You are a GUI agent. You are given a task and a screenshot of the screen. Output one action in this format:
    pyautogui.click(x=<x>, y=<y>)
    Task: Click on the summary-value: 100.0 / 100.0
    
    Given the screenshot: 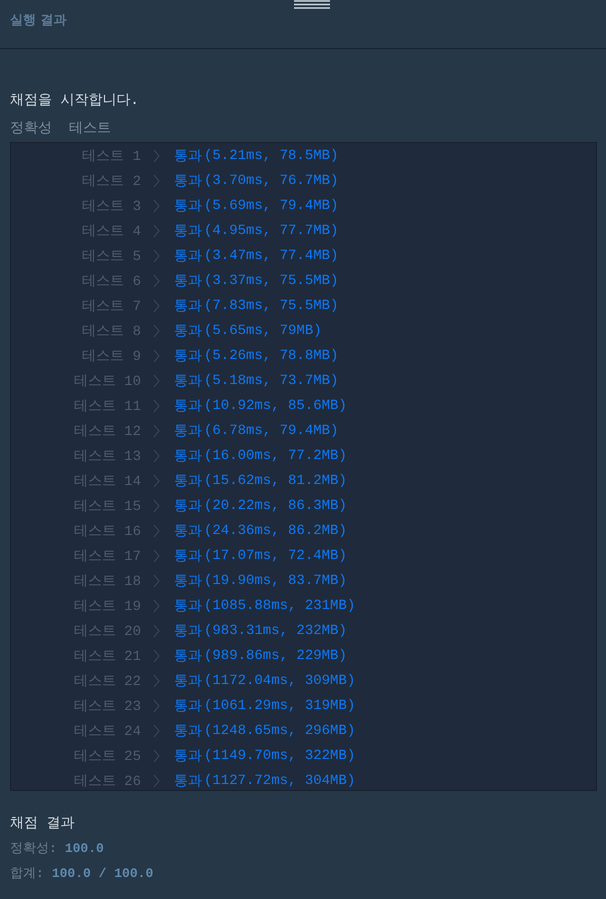 What is the action you would take?
    pyautogui.click(x=103, y=874)
    